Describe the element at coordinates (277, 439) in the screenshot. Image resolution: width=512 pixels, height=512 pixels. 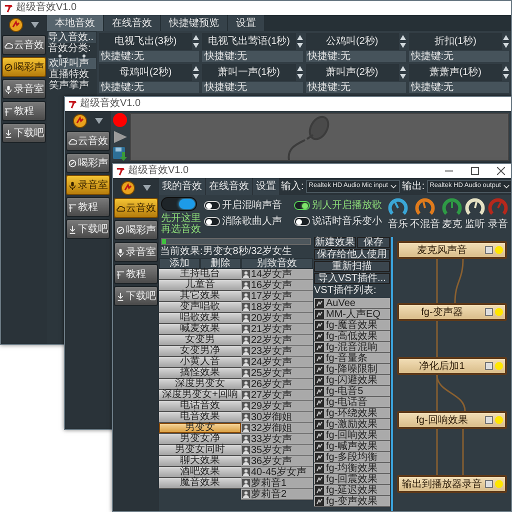
I see `voice-item: 33岁女声` at that location.